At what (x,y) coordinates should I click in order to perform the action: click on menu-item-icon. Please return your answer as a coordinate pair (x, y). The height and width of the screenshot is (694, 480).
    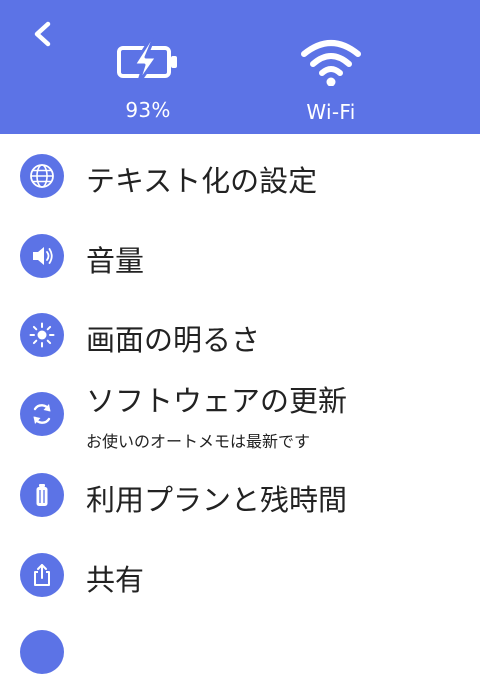
    Looking at the image, I should click on (42, 652).